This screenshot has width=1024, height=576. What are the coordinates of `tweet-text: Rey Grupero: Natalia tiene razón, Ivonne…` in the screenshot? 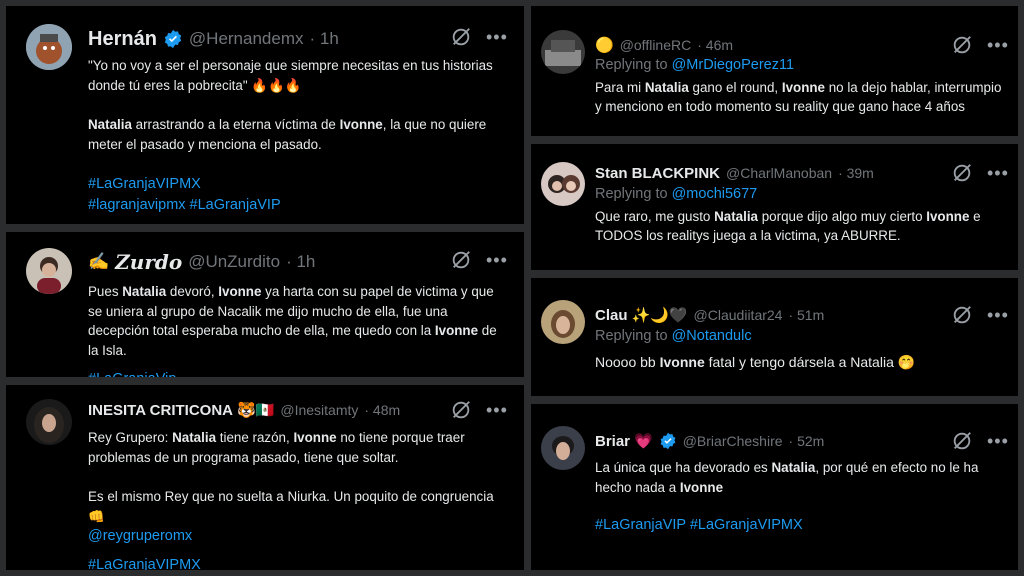 It's located at (299, 499).